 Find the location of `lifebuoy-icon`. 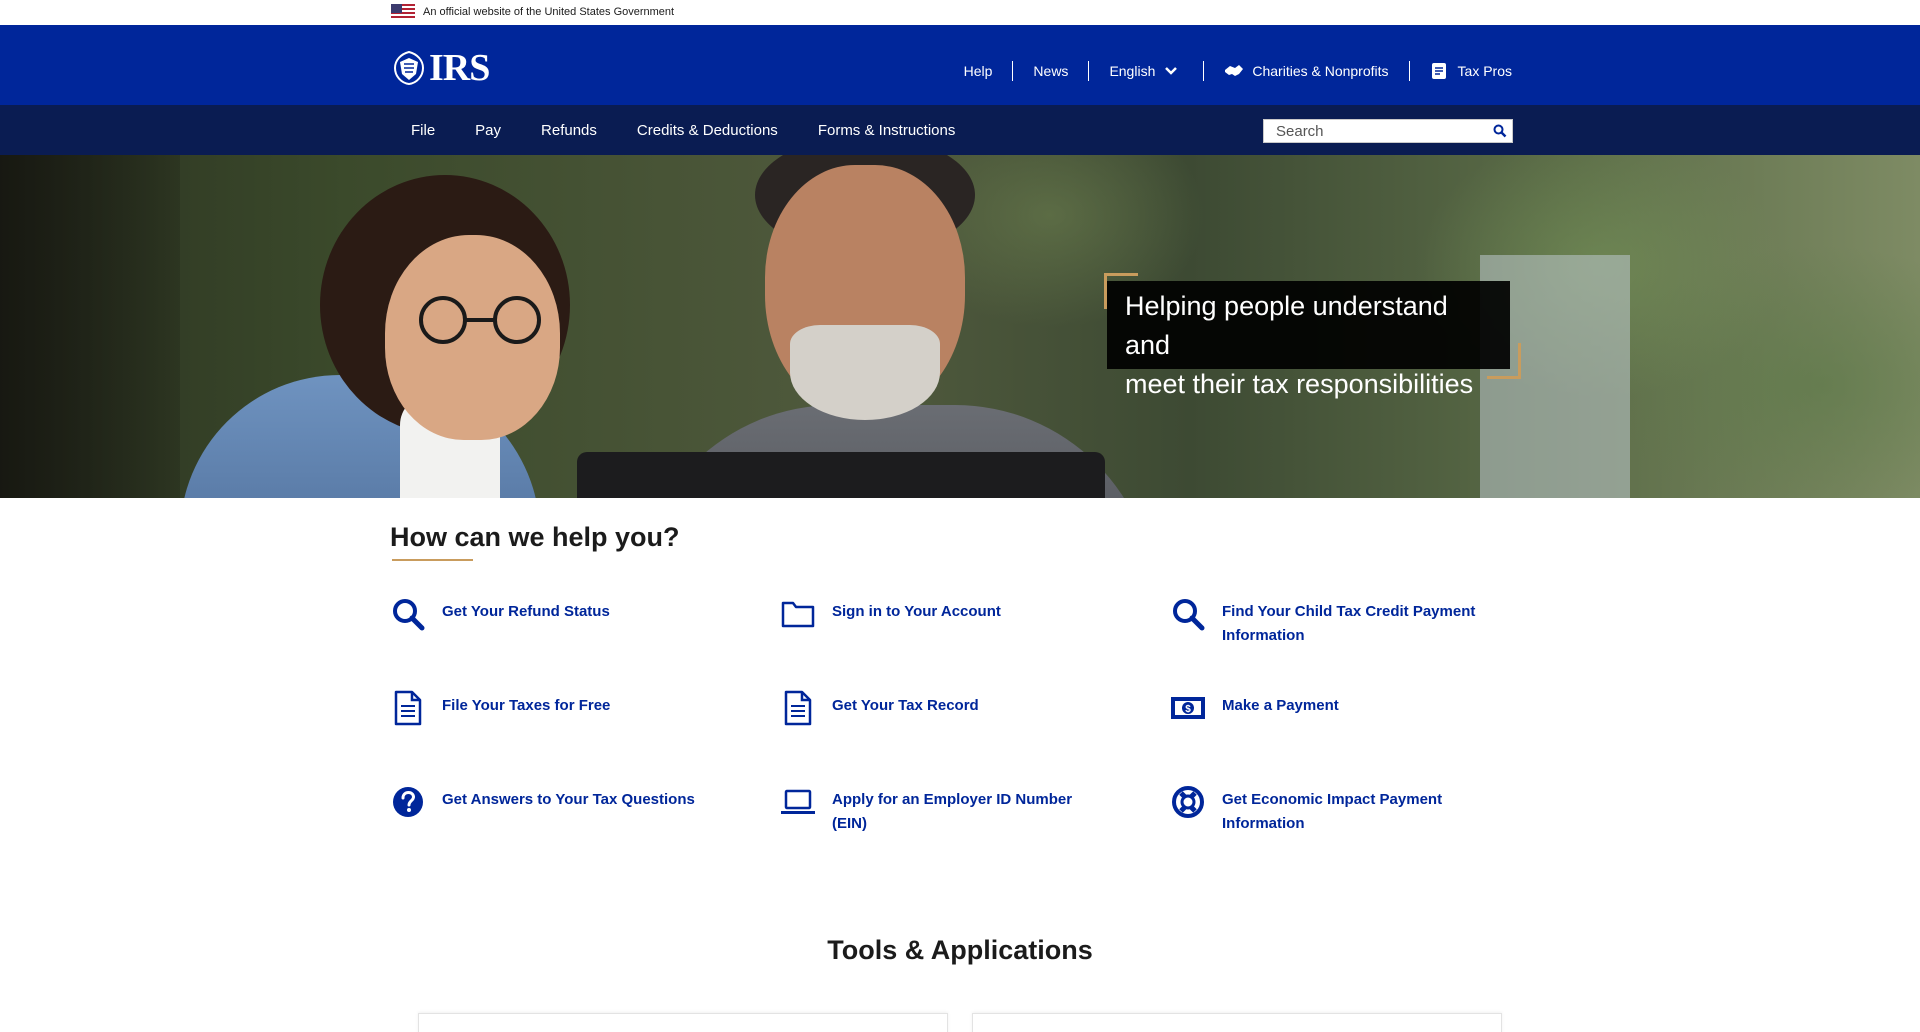

lifebuoy-icon is located at coordinates (1188, 802).